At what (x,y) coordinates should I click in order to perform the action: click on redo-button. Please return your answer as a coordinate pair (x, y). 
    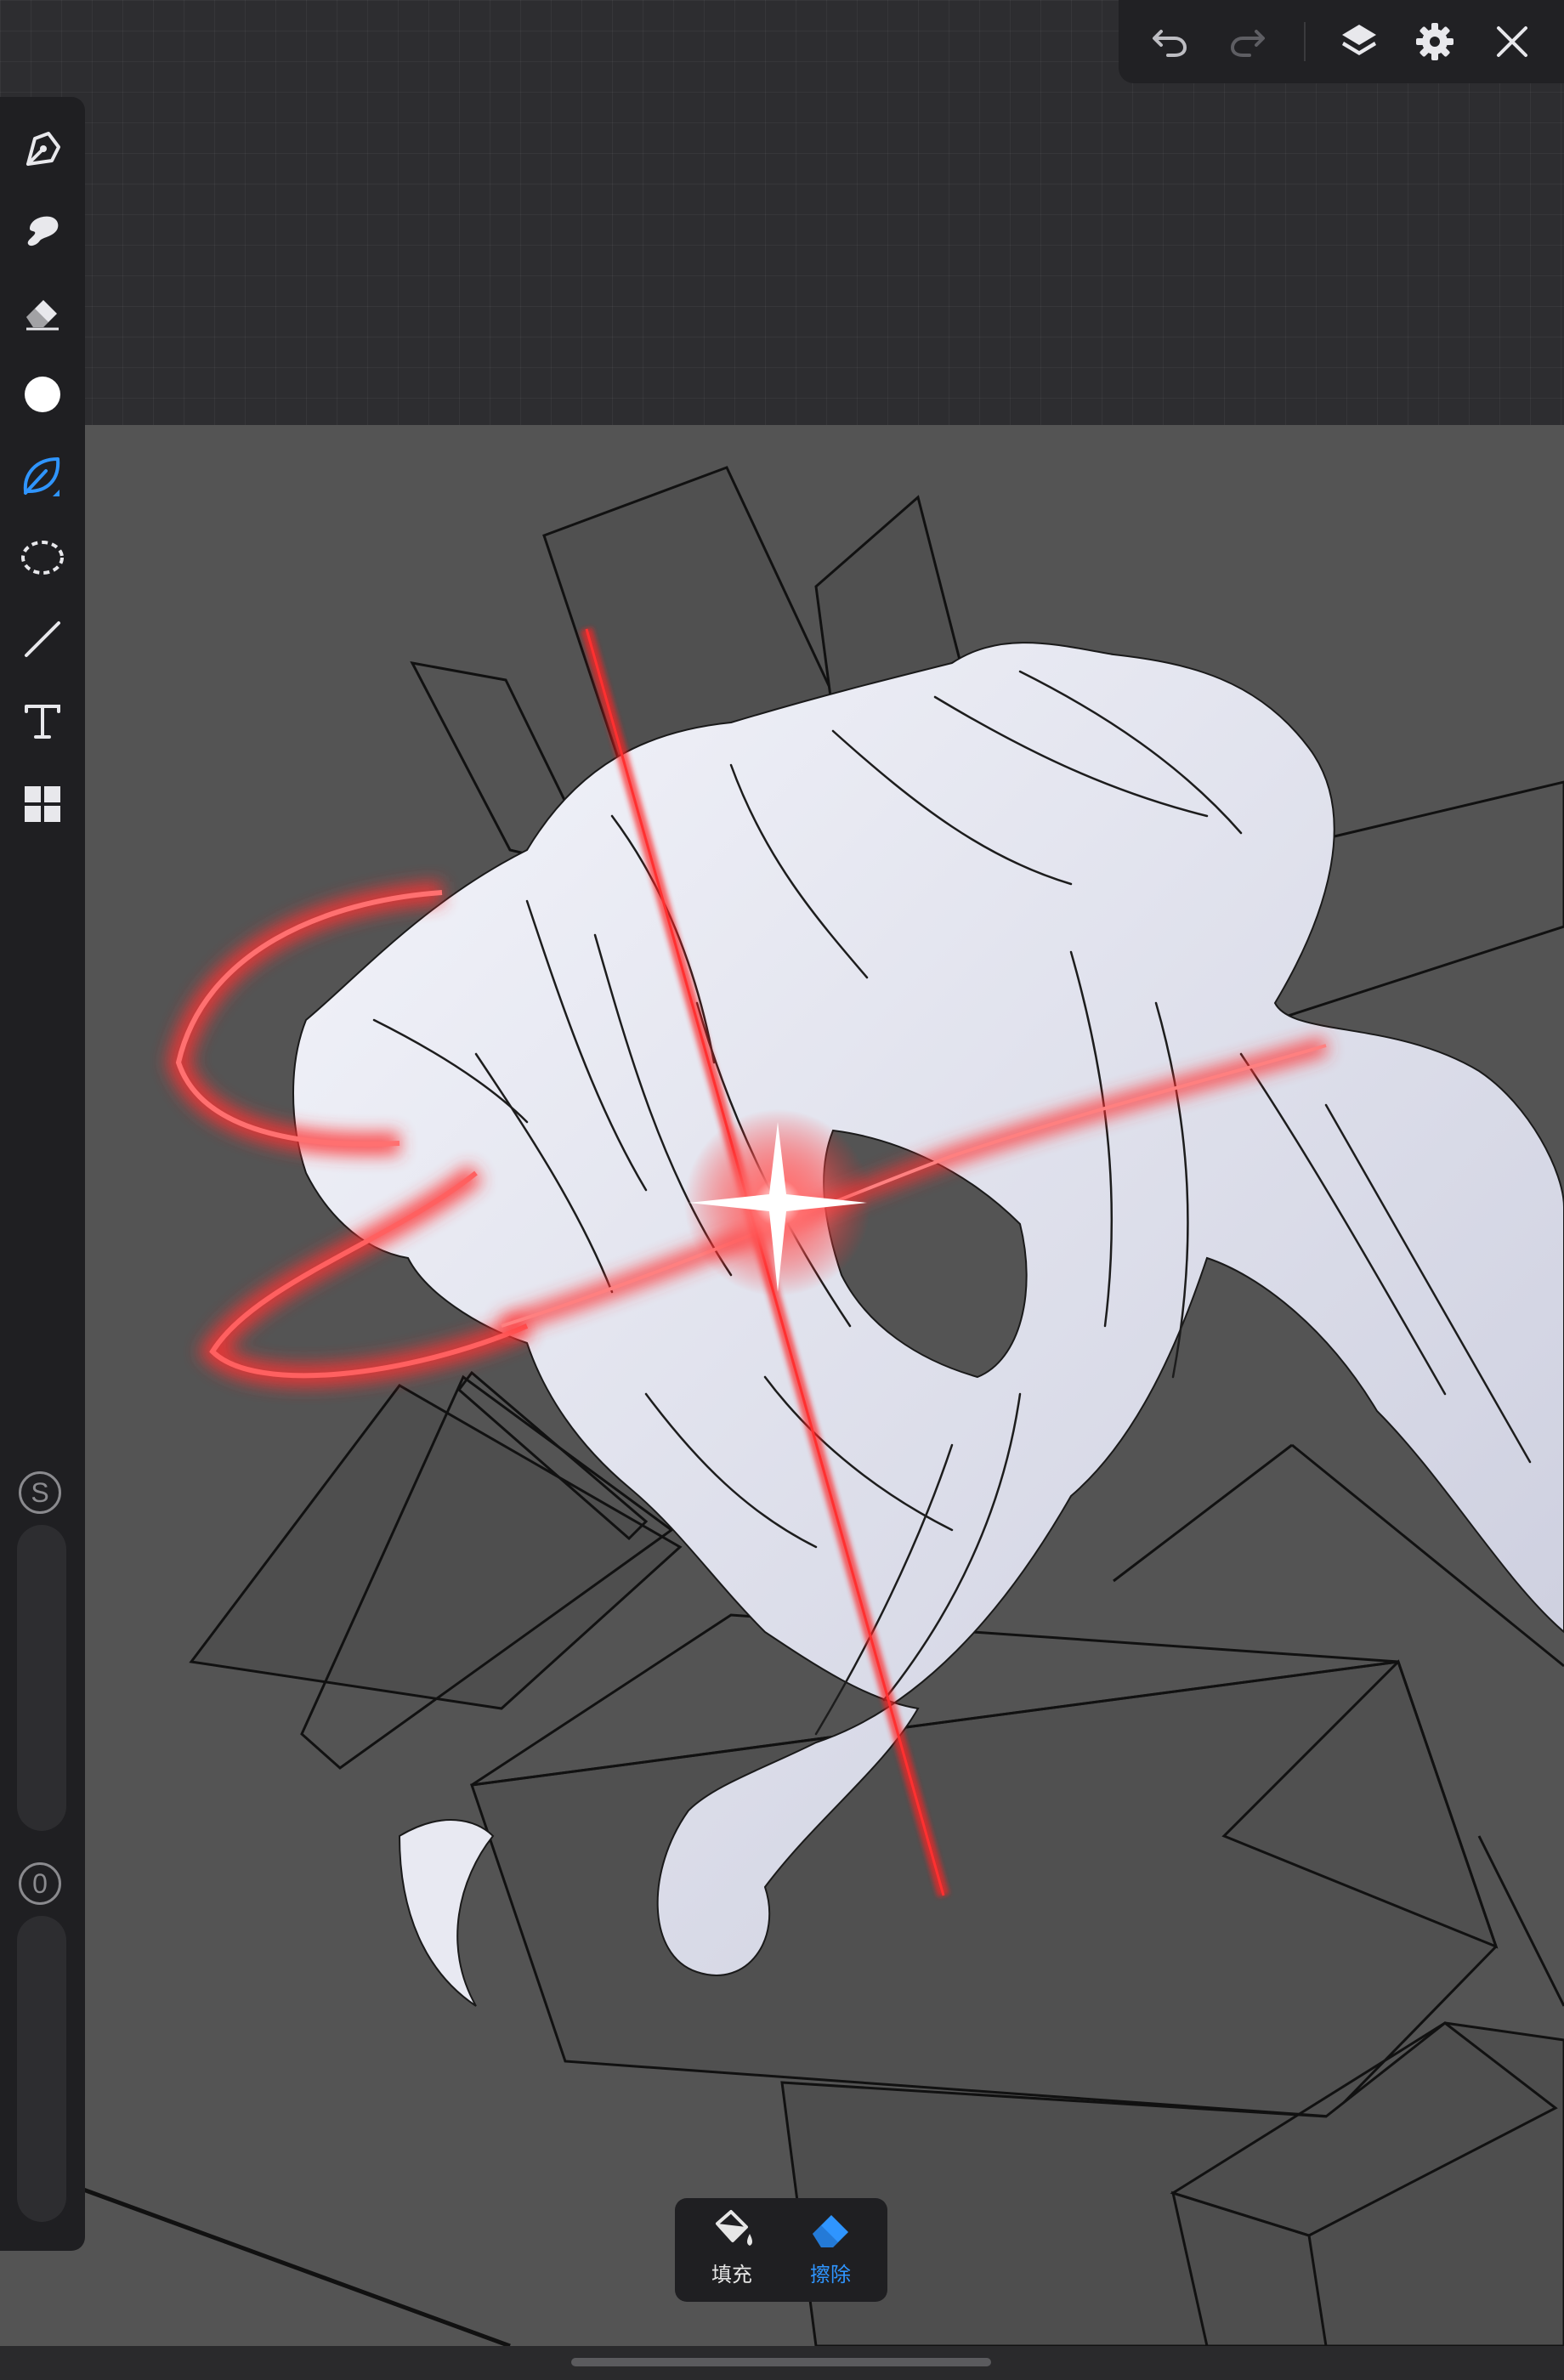
    Looking at the image, I should click on (1247, 42).